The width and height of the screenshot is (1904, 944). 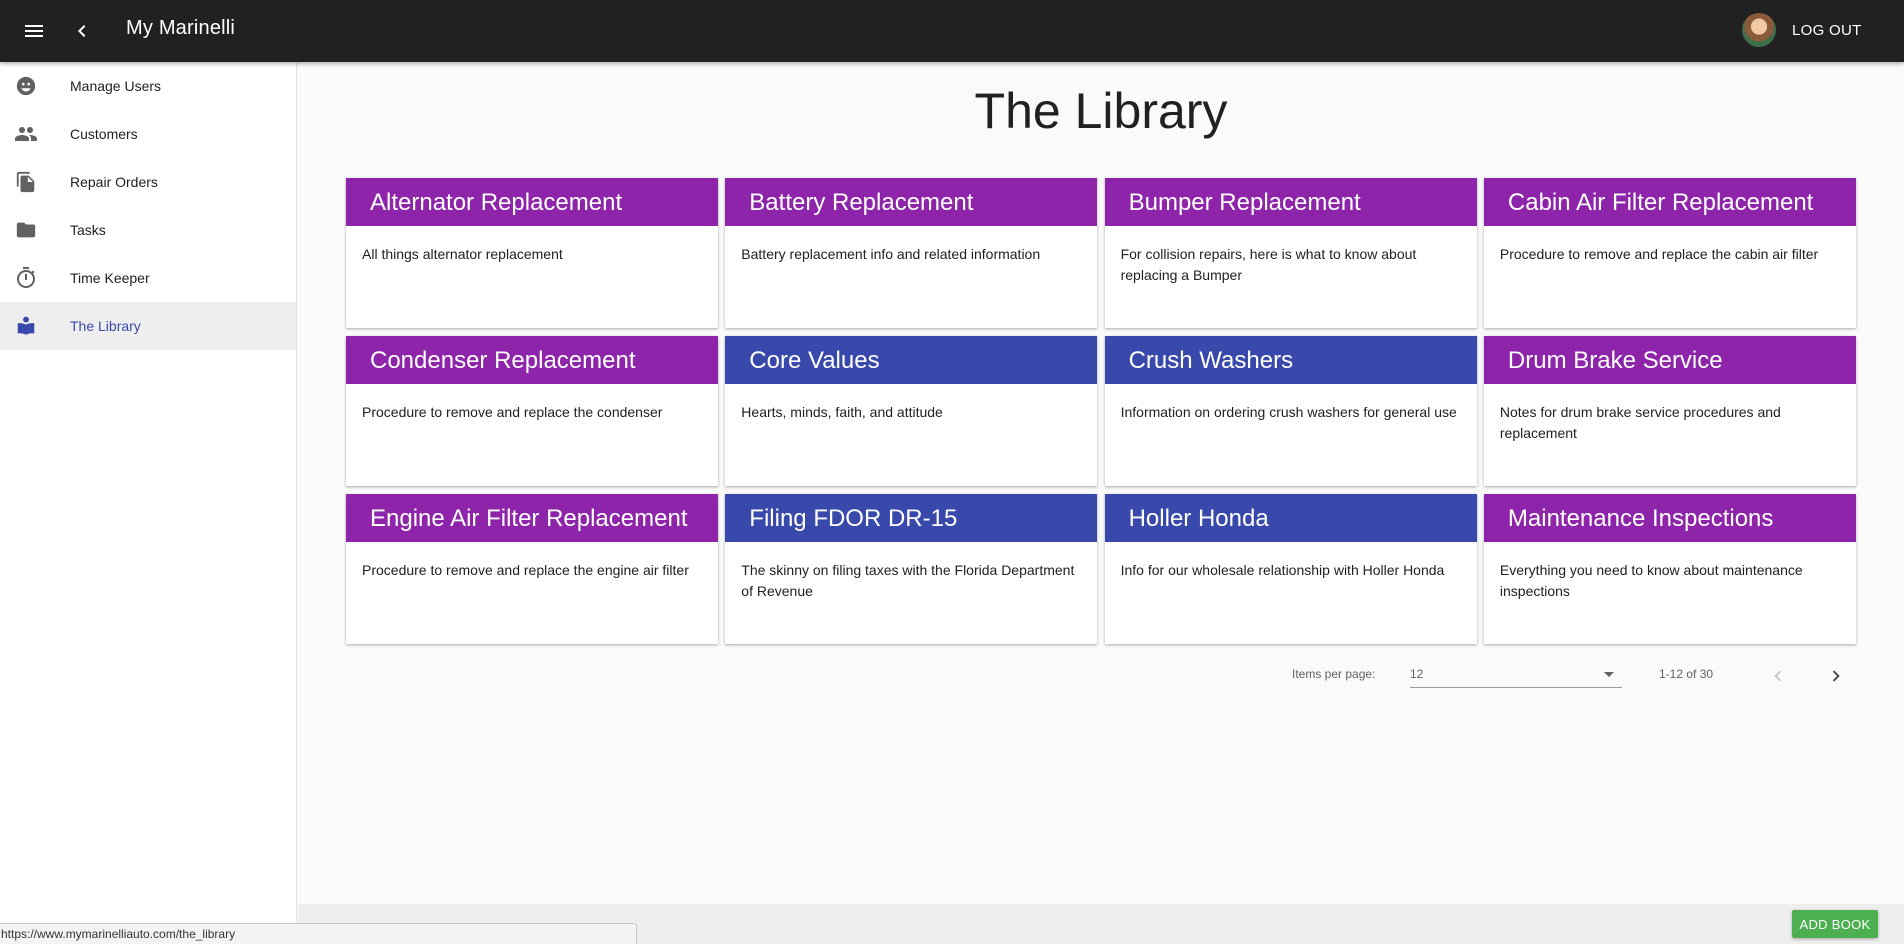 I want to click on sidebar-item-tasks: Tasks, so click(x=148, y=230).